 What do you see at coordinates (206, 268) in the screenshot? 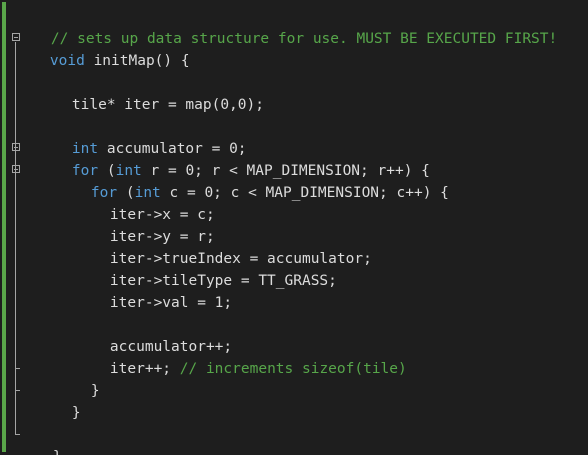
I see `code-line-12: iter->tileType = TT_GRASS;` at bounding box center [206, 268].